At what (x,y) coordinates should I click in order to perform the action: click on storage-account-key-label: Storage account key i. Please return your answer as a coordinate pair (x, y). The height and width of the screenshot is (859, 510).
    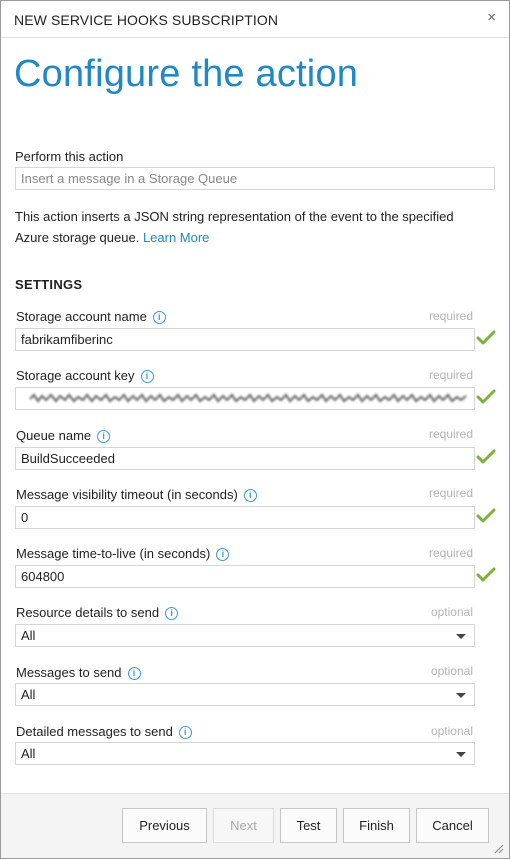
    Looking at the image, I should click on (85, 375).